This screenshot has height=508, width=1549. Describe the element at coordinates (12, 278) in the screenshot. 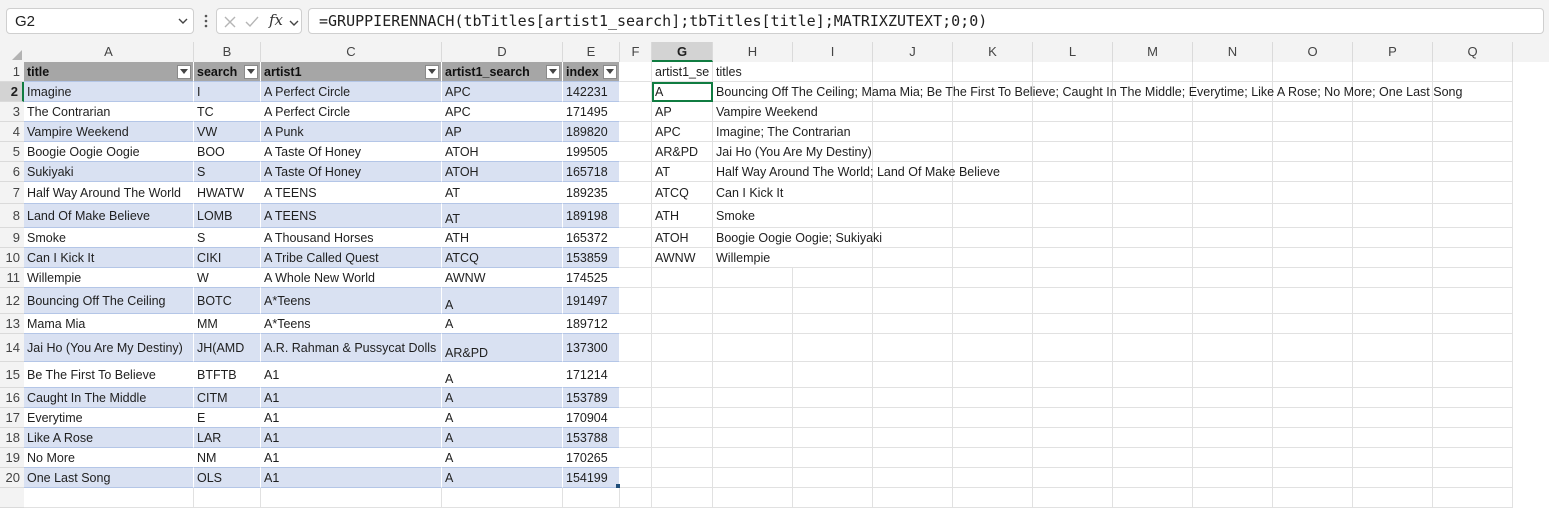

I see `row-header-11: 11` at that location.